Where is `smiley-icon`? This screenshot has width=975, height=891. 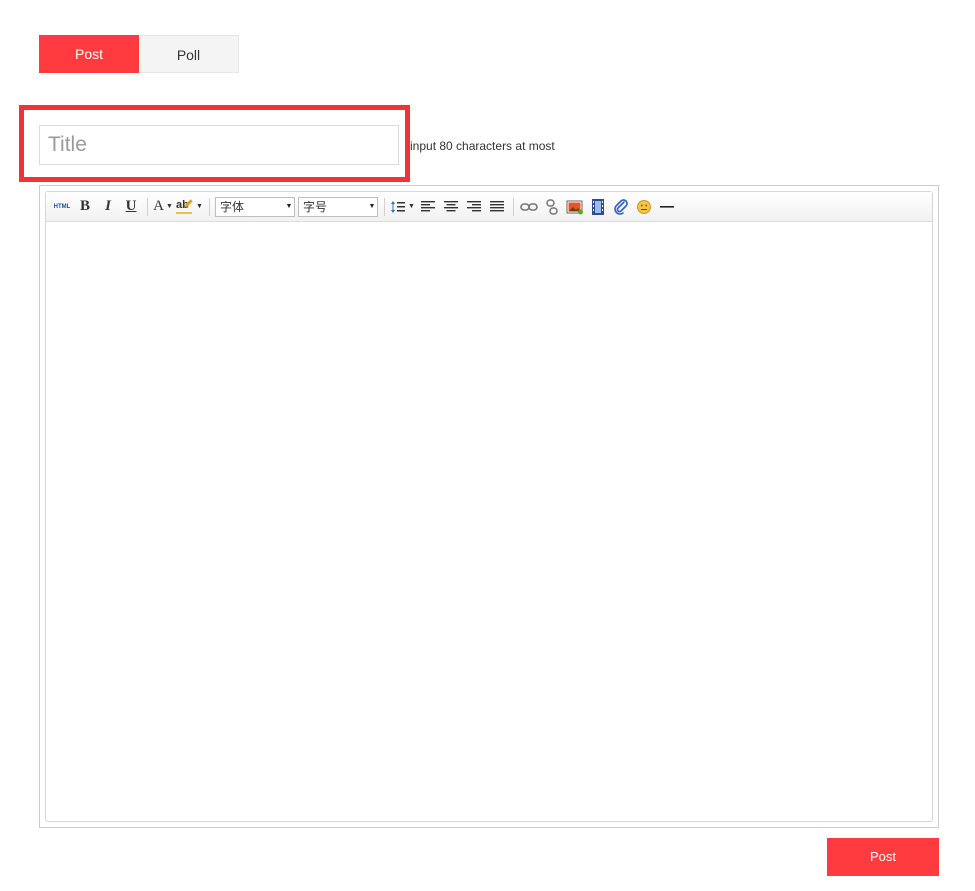 smiley-icon is located at coordinates (643, 206).